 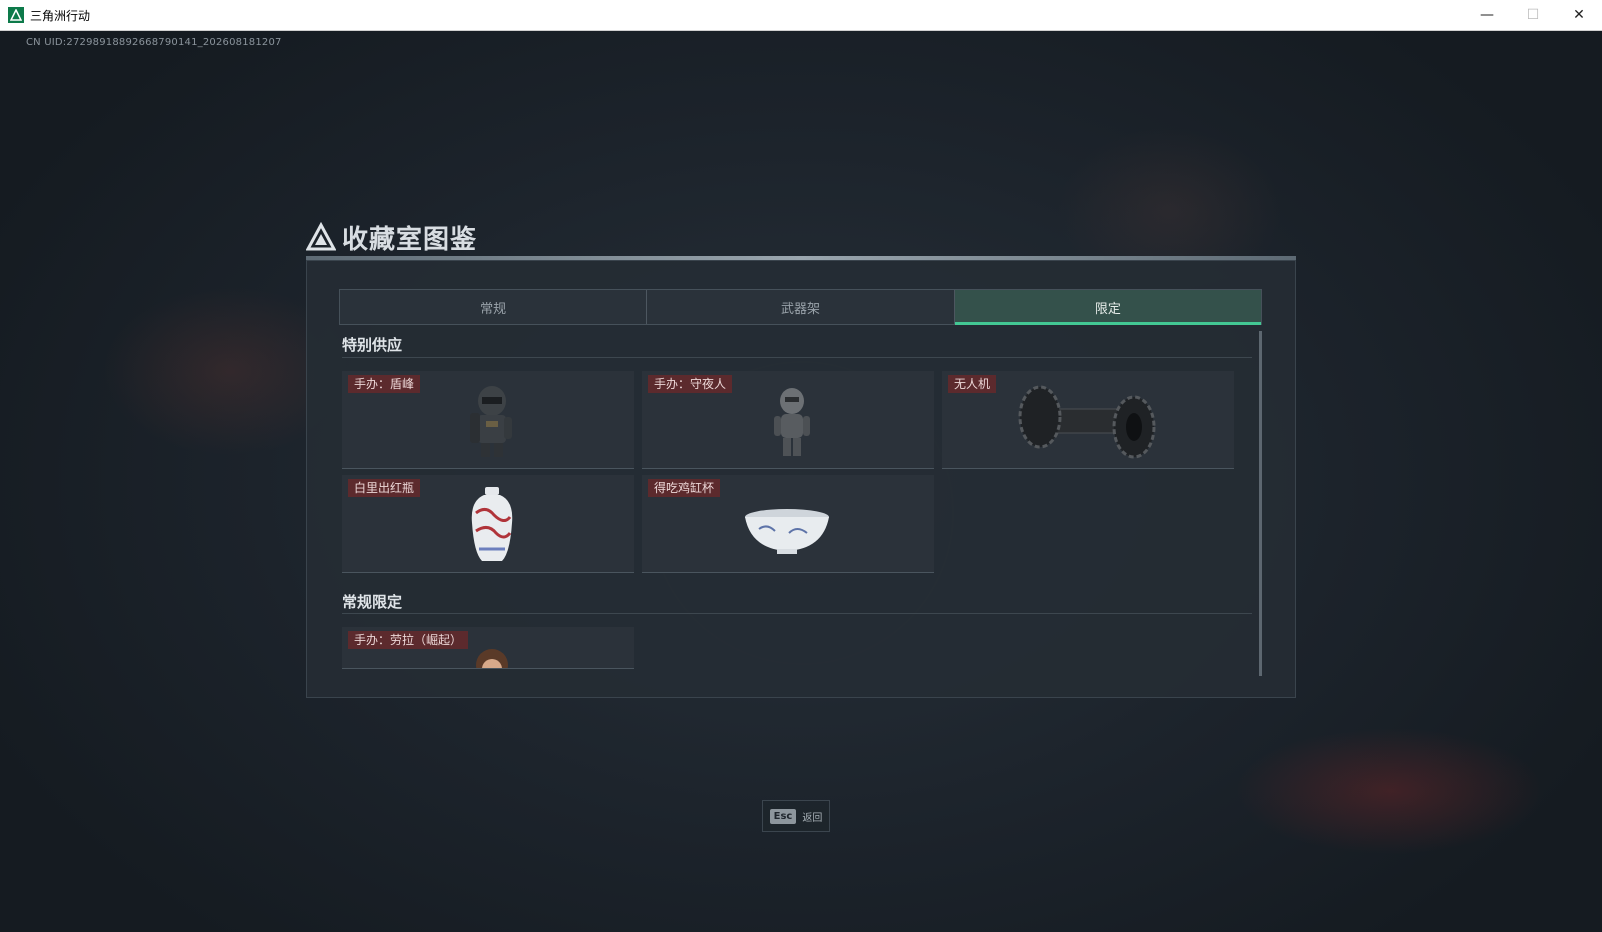 I want to click on tab-bar: 常规 武器架 限定, so click(x=800, y=307).